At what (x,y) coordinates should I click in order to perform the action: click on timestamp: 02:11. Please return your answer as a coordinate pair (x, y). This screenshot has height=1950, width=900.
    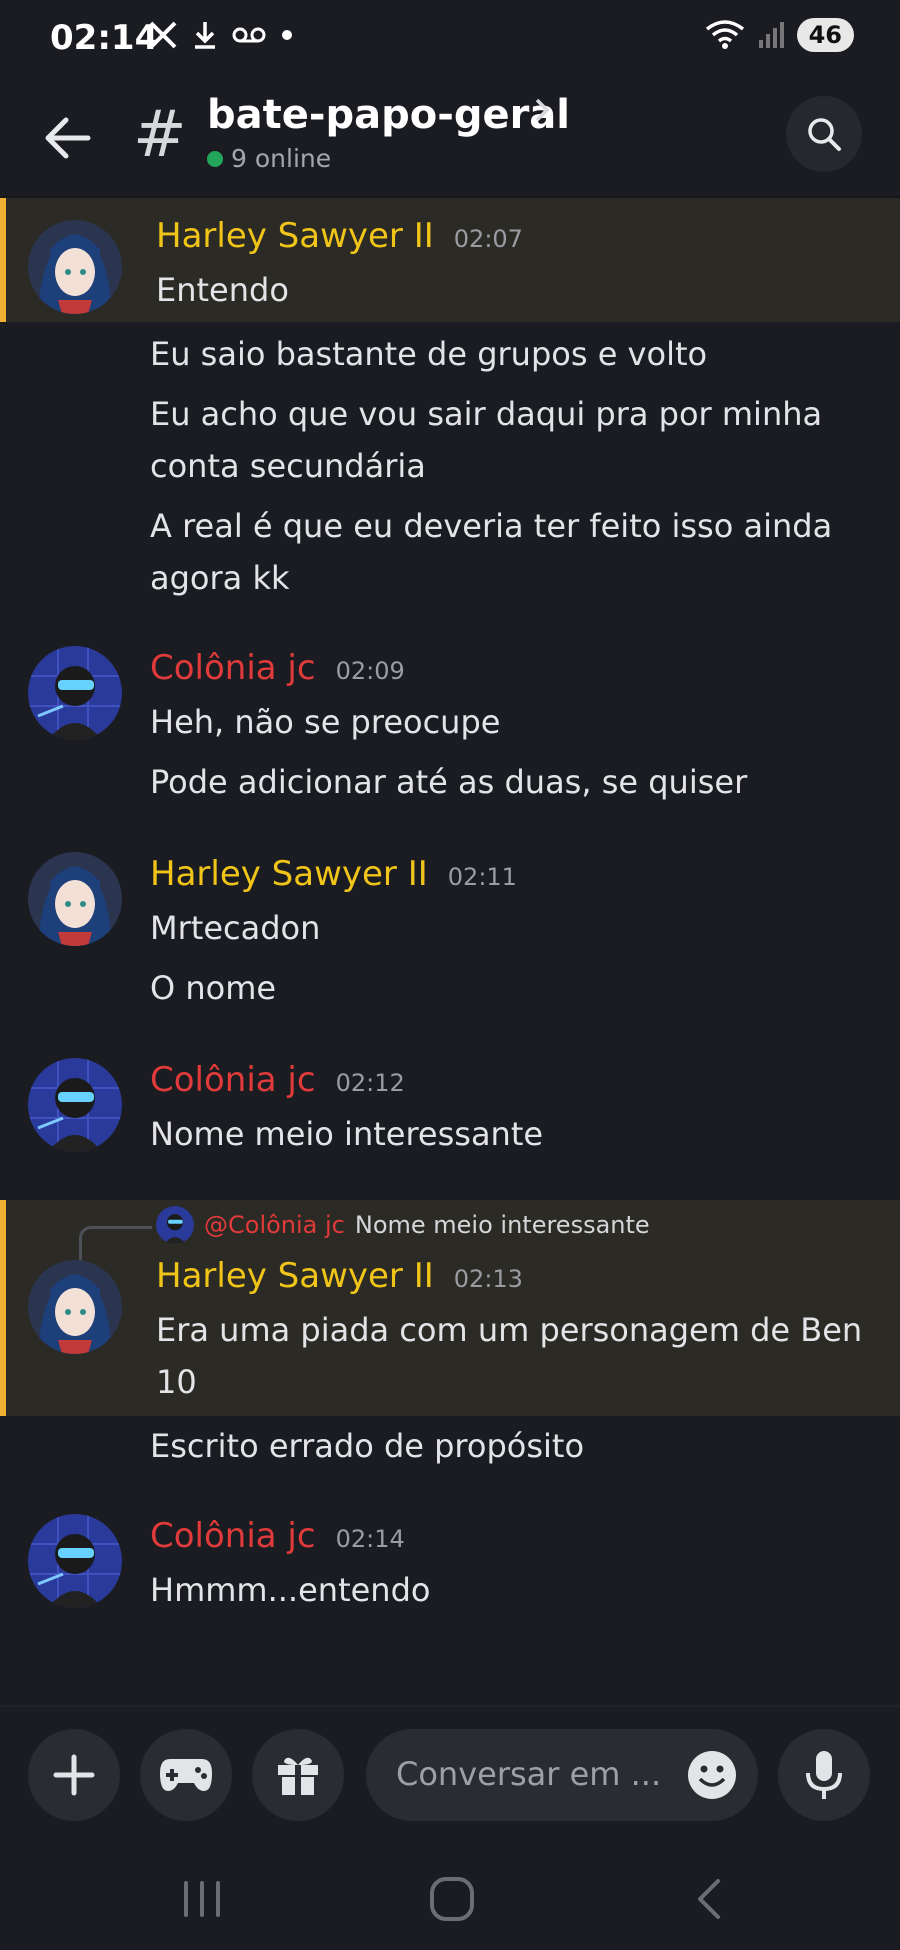
    Looking at the image, I should click on (482, 877).